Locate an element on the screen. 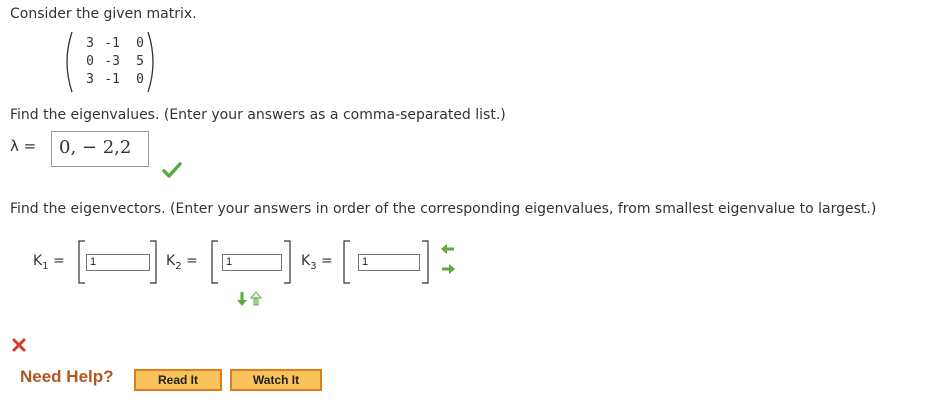 Image resolution: width=952 pixels, height=417 pixels. eigenvector-k1-input: 1 is located at coordinates (118, 262).